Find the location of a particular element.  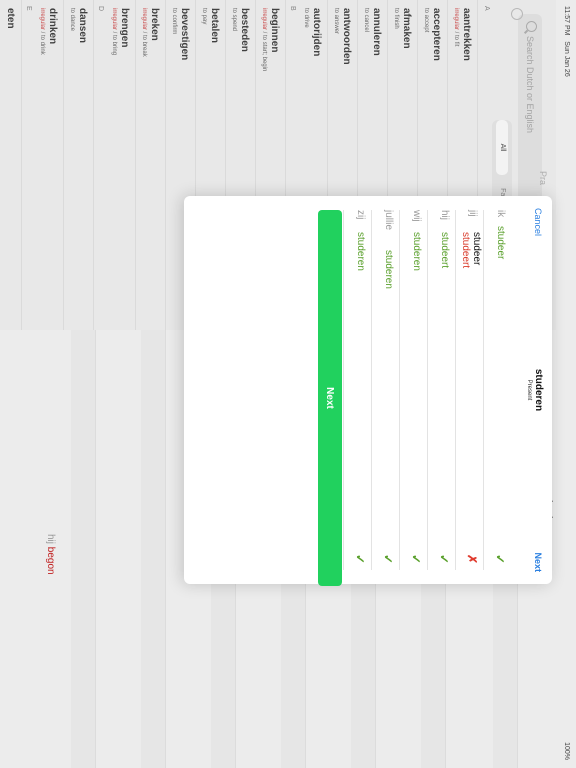

battery-indicator: 100% is located at coordinates (566, 751).